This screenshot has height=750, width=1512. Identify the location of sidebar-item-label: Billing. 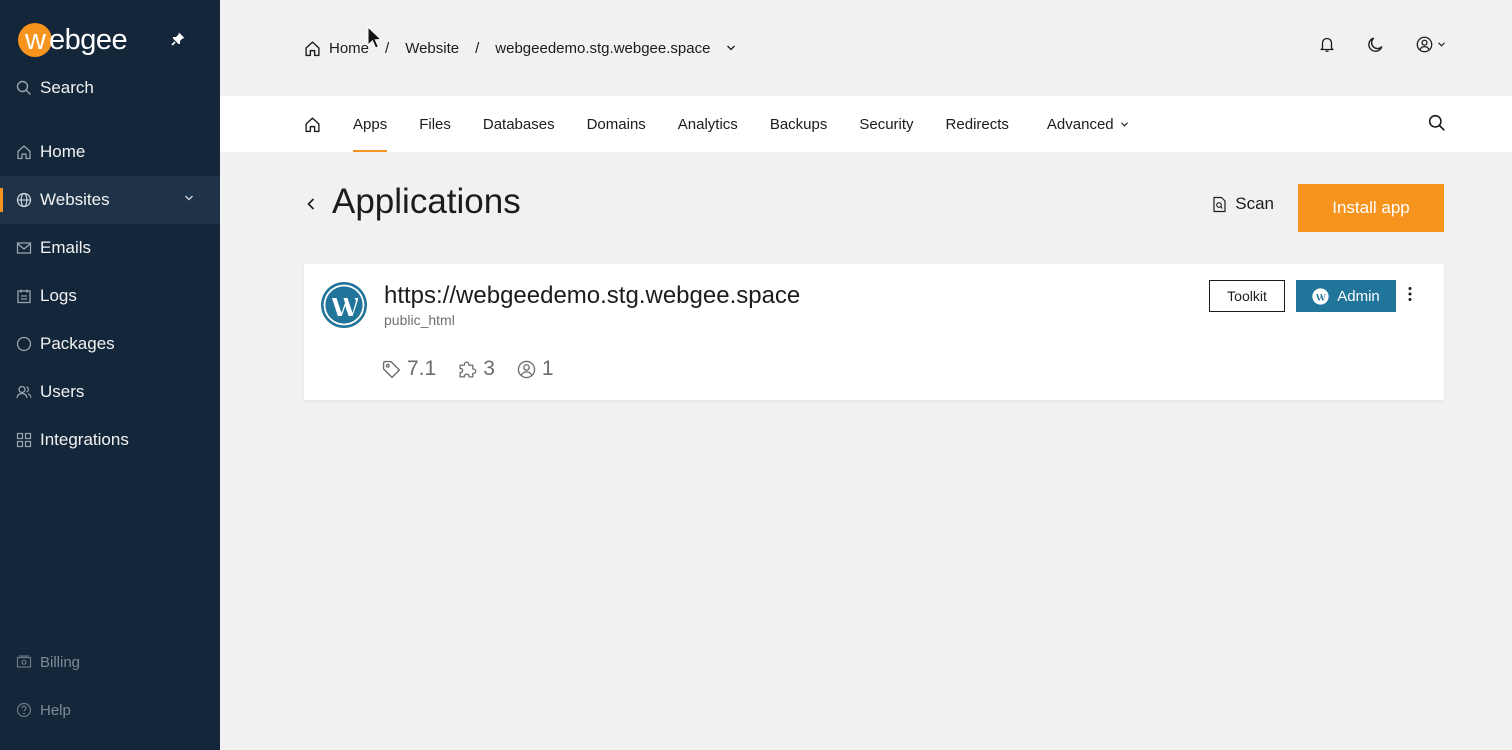
(60, 662).